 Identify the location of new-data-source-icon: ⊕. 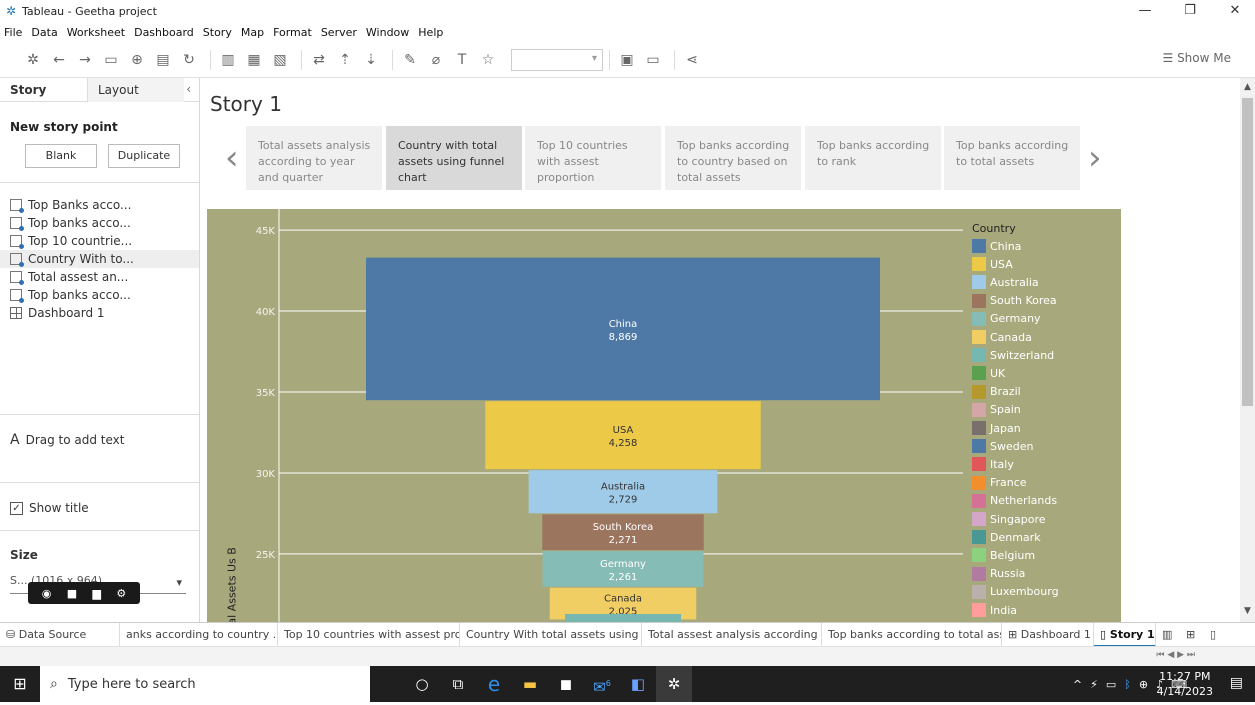
(137, 60).